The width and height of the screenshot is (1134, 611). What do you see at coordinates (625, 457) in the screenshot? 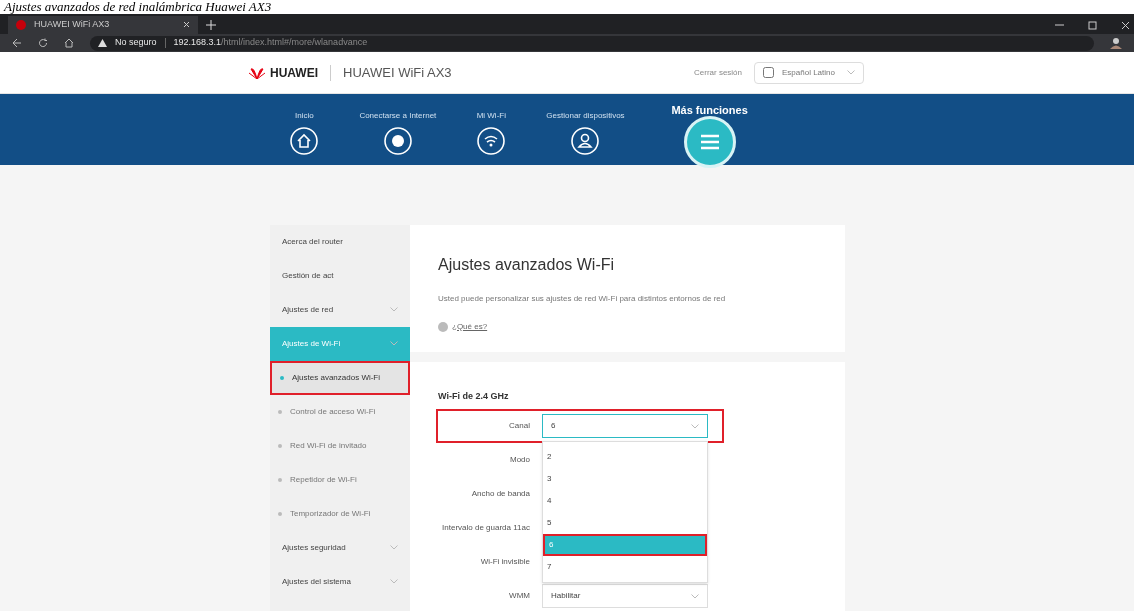
I see `dropdown-option: 2` at bounding box center [625, 457].